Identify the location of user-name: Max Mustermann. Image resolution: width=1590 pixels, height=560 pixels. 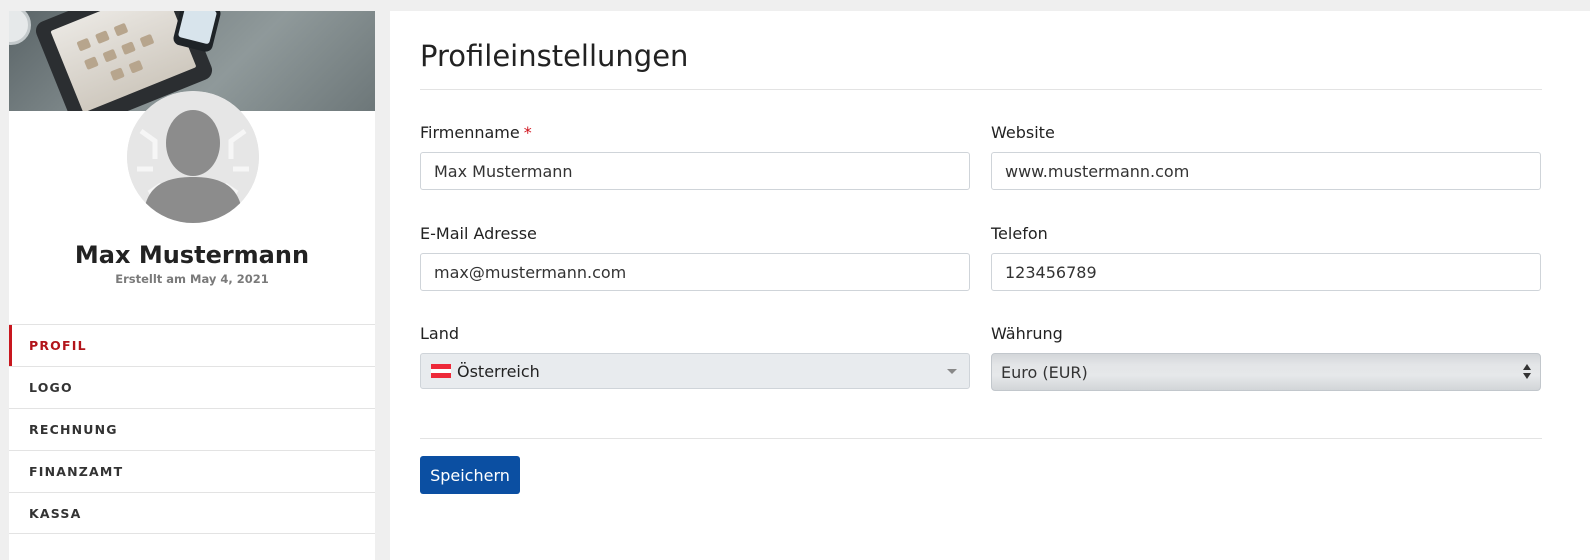
(192, 255).